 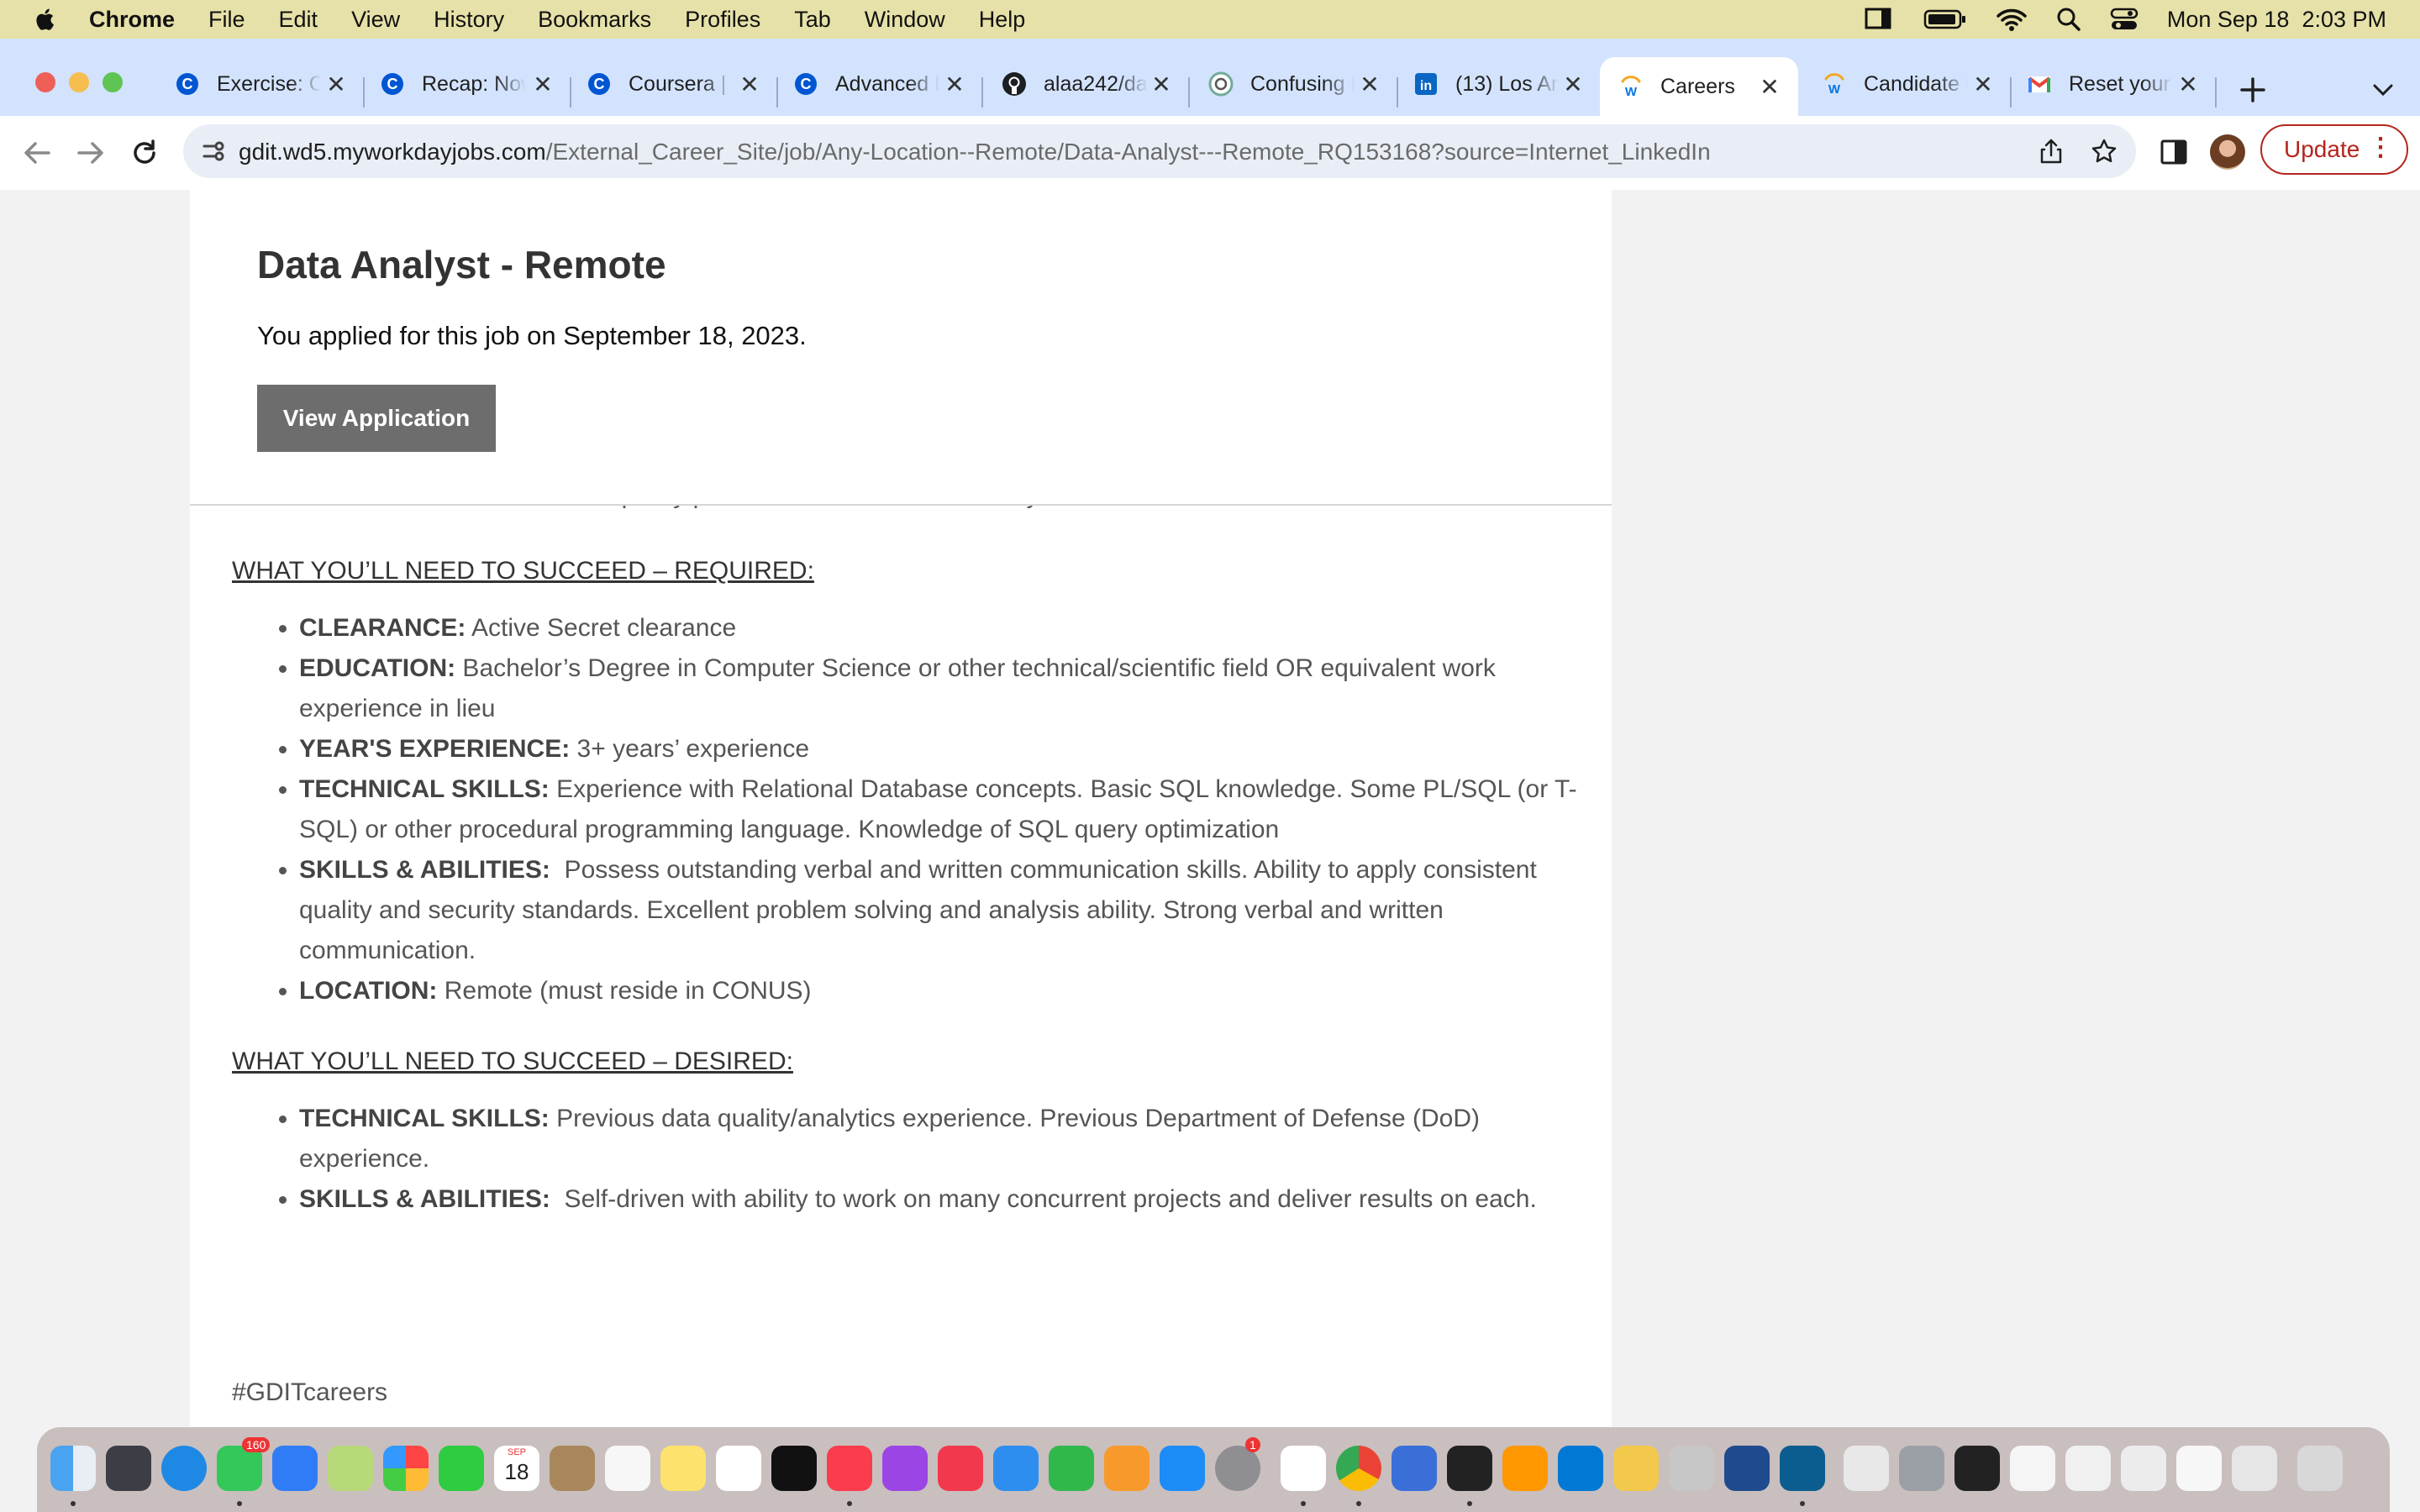 I want to click on tab-search-chevron-icon, so click(x=2383, y=90).